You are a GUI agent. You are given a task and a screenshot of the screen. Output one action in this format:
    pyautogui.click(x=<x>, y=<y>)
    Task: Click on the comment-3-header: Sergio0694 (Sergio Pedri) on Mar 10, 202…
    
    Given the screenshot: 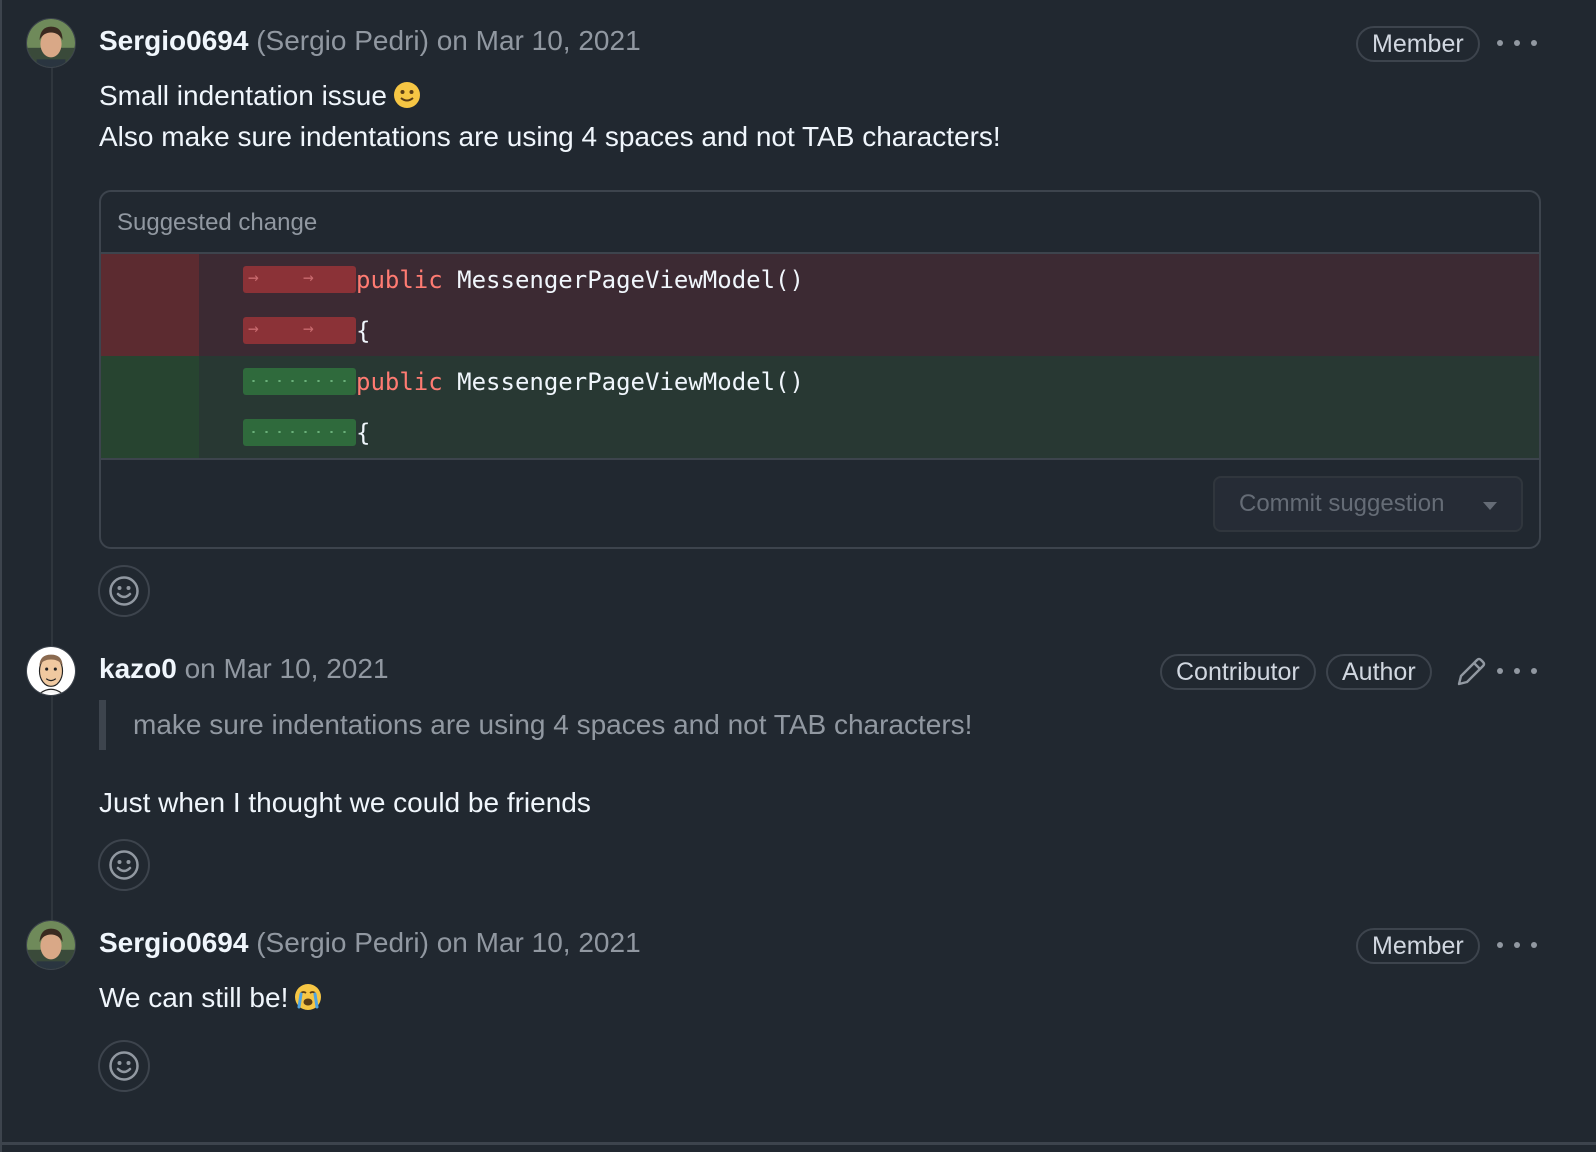 What is the action you would take?
    pyautogui.click(x=370, y=943)
    